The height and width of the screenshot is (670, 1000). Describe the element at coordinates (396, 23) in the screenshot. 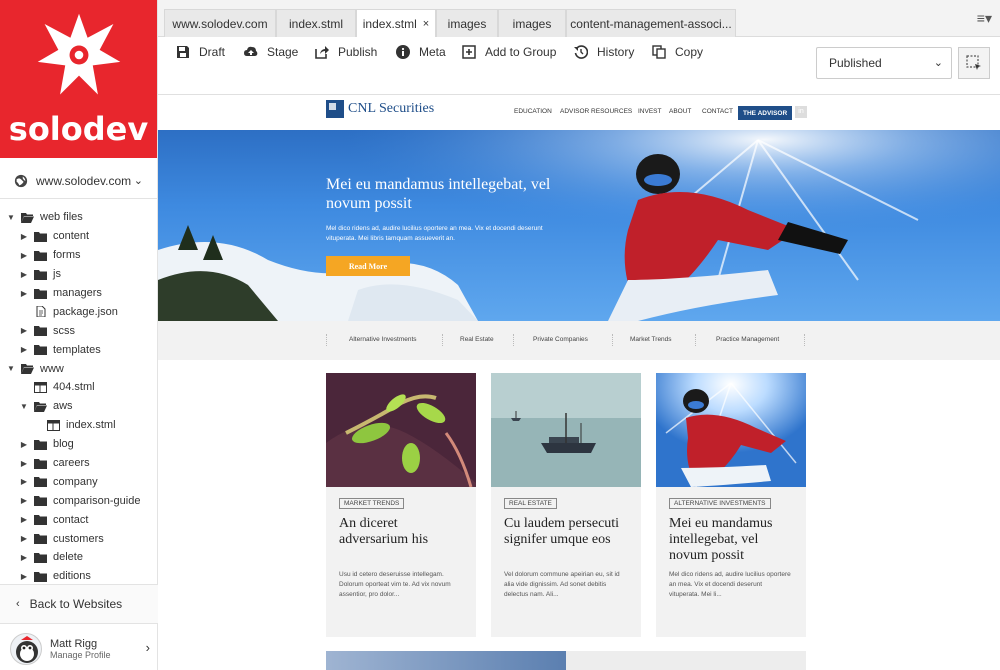

I see `tab-index-stml-active: index.stml ×` at that location.